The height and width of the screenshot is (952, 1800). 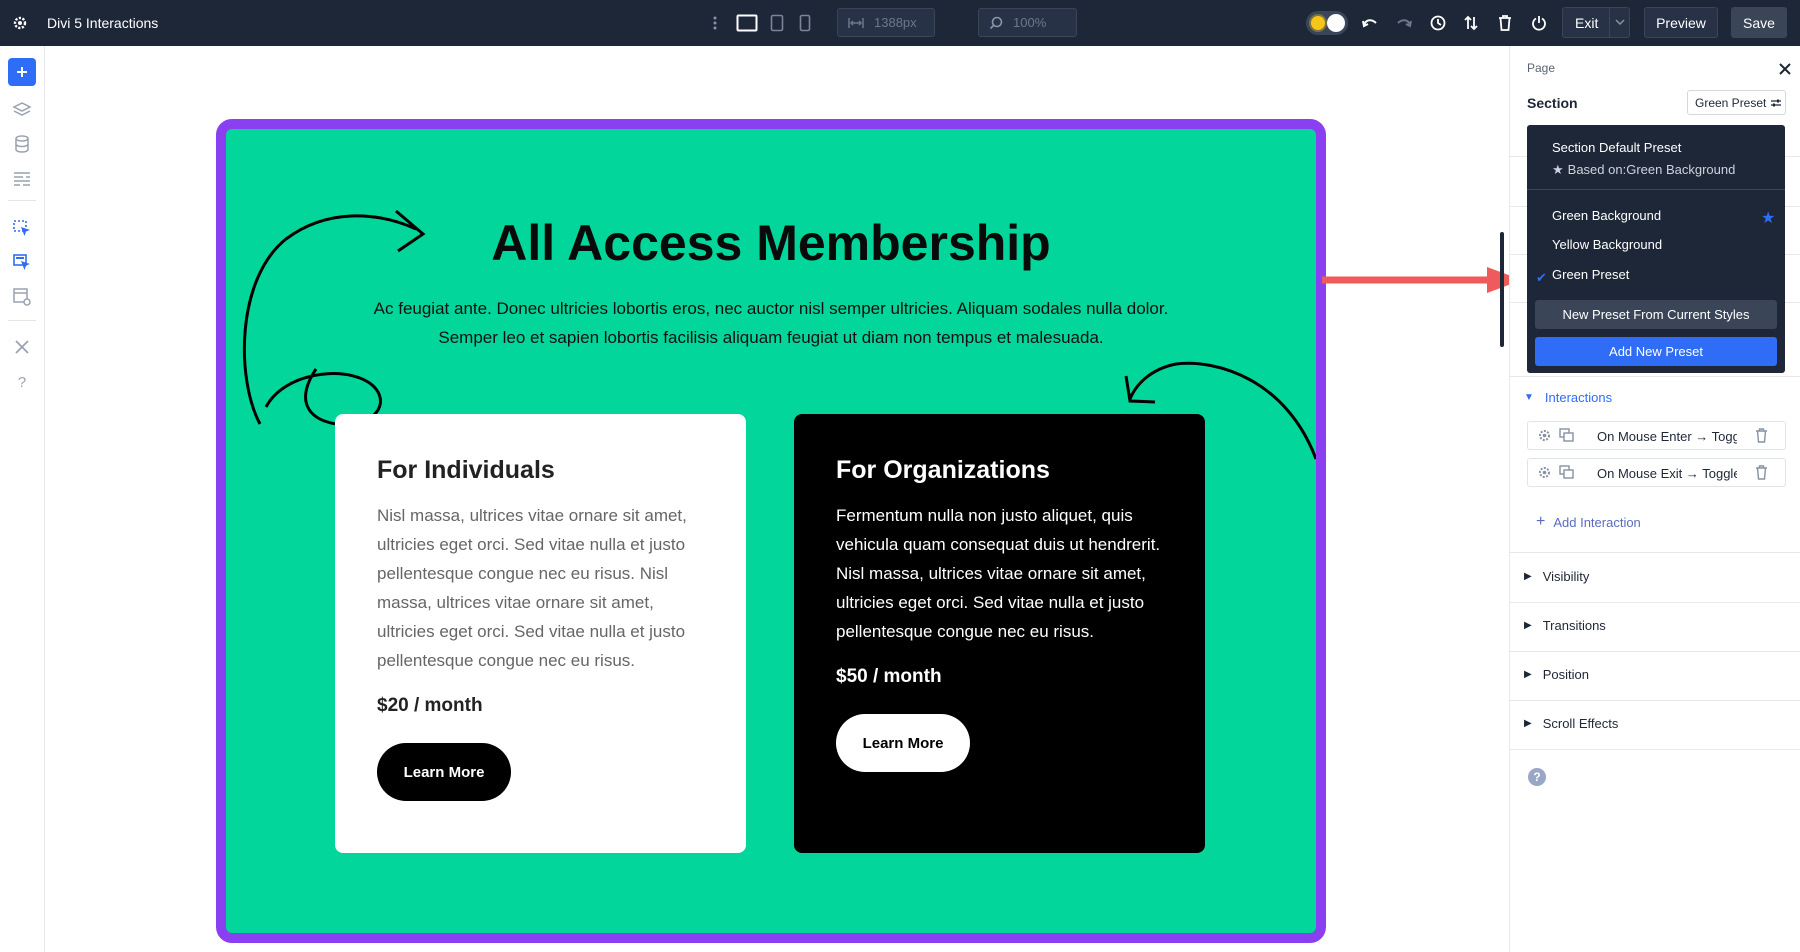 I want to click on default-preset-based-on: ★ Based on:Green Background, so click(x=1644, y=169).